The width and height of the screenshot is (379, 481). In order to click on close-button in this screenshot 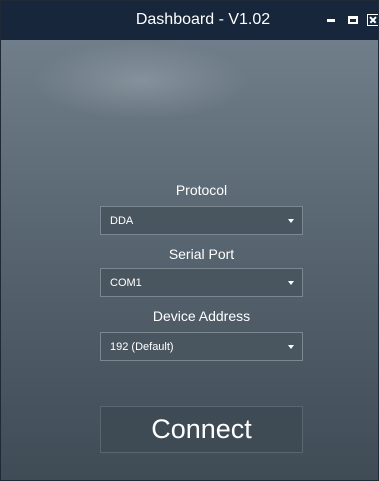, I will do `click(372, 20)`.